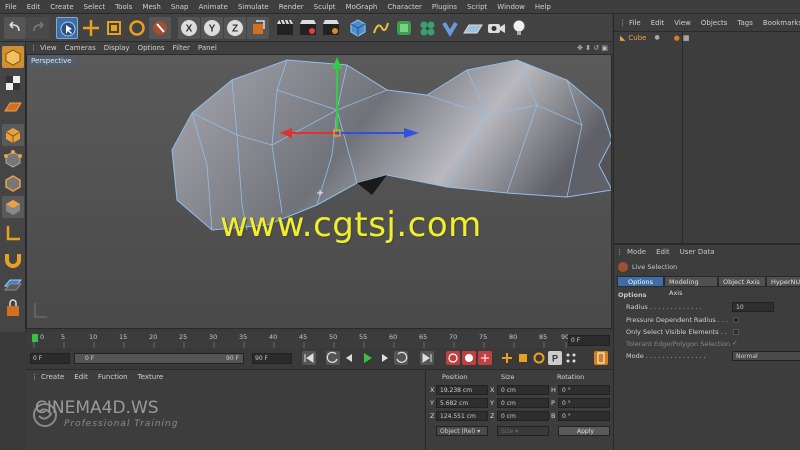 The width and height of the screenshot is (800, 450). Describe the element at coordinates (555, 358) in the screenshot. I see `key-parameter-icon: P` at that location.